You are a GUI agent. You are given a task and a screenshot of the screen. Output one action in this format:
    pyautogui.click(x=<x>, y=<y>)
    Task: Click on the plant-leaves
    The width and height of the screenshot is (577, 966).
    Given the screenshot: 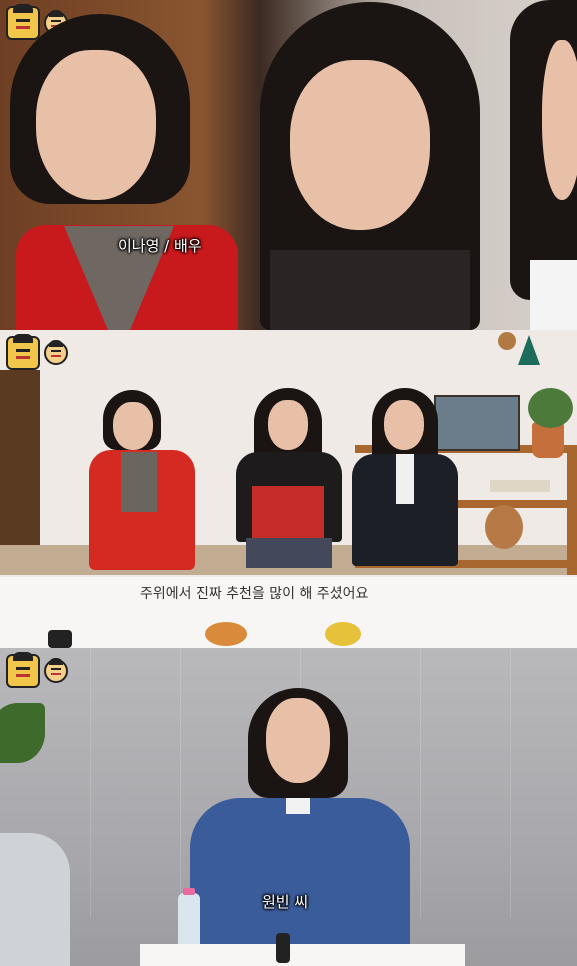 What is the action you would take?
    pyautogui.click(x=22, y=733)
    